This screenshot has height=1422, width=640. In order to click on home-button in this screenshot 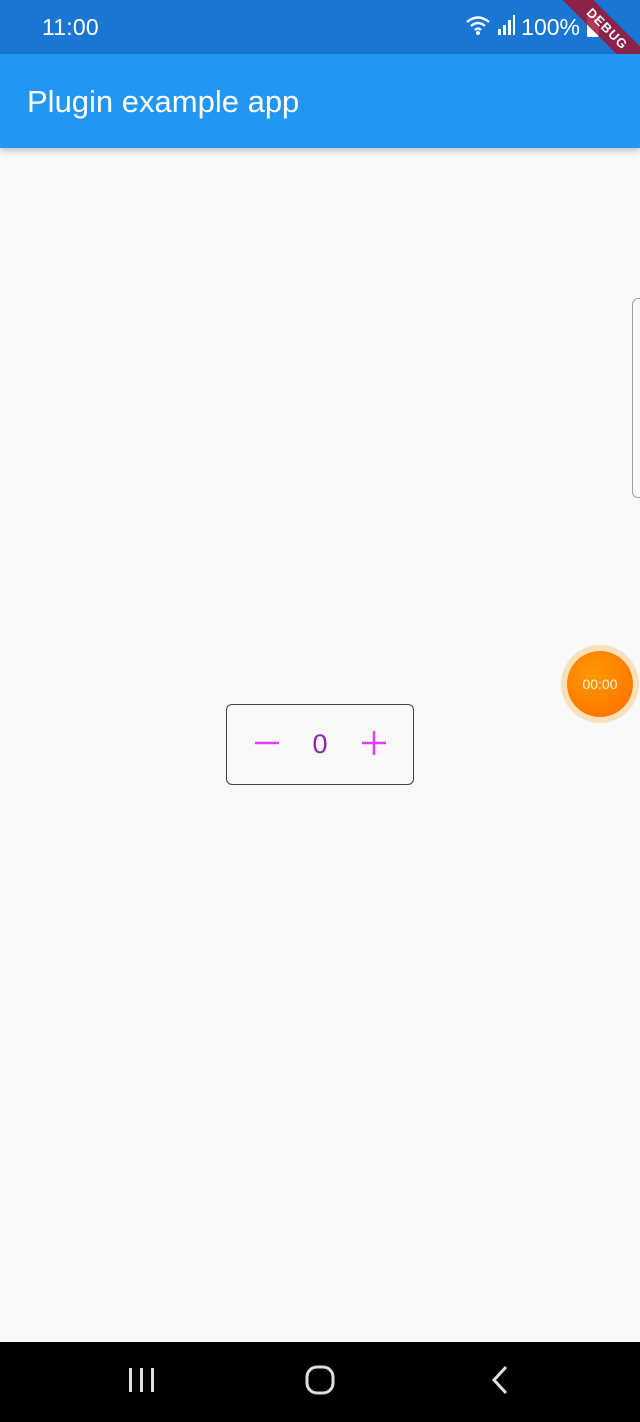, I will do `click(320, 1382)`.